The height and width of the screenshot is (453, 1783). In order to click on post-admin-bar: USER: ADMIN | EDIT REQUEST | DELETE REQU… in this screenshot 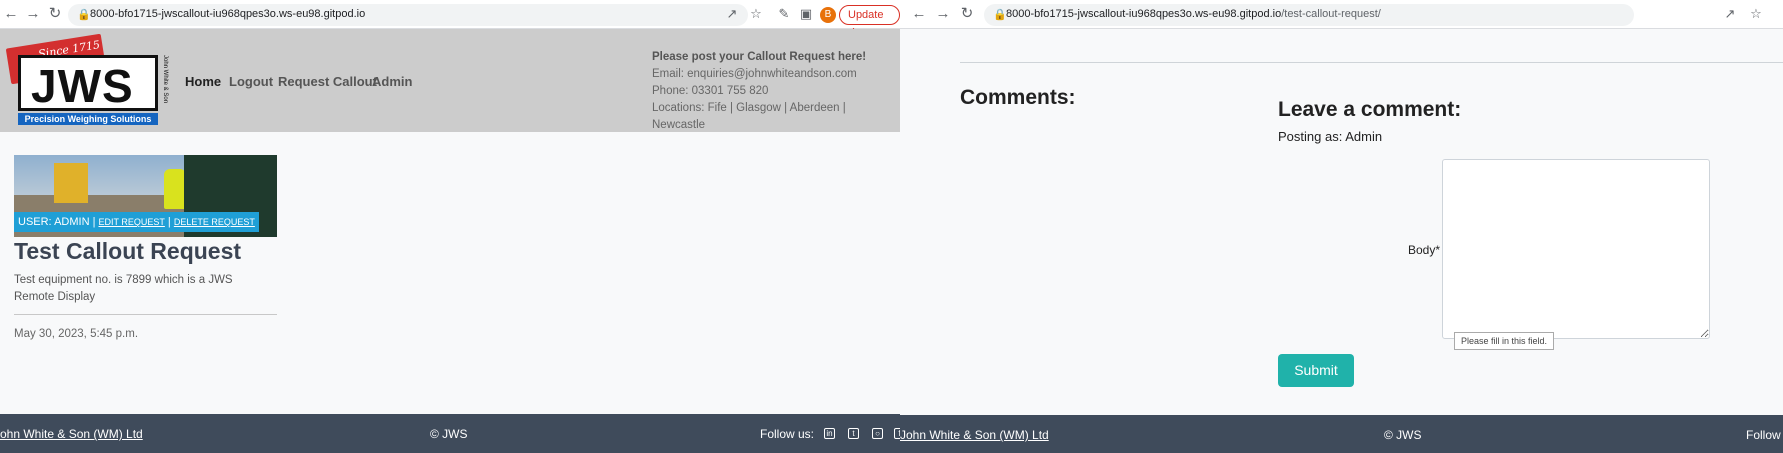, I will do `click(136, 222)`.